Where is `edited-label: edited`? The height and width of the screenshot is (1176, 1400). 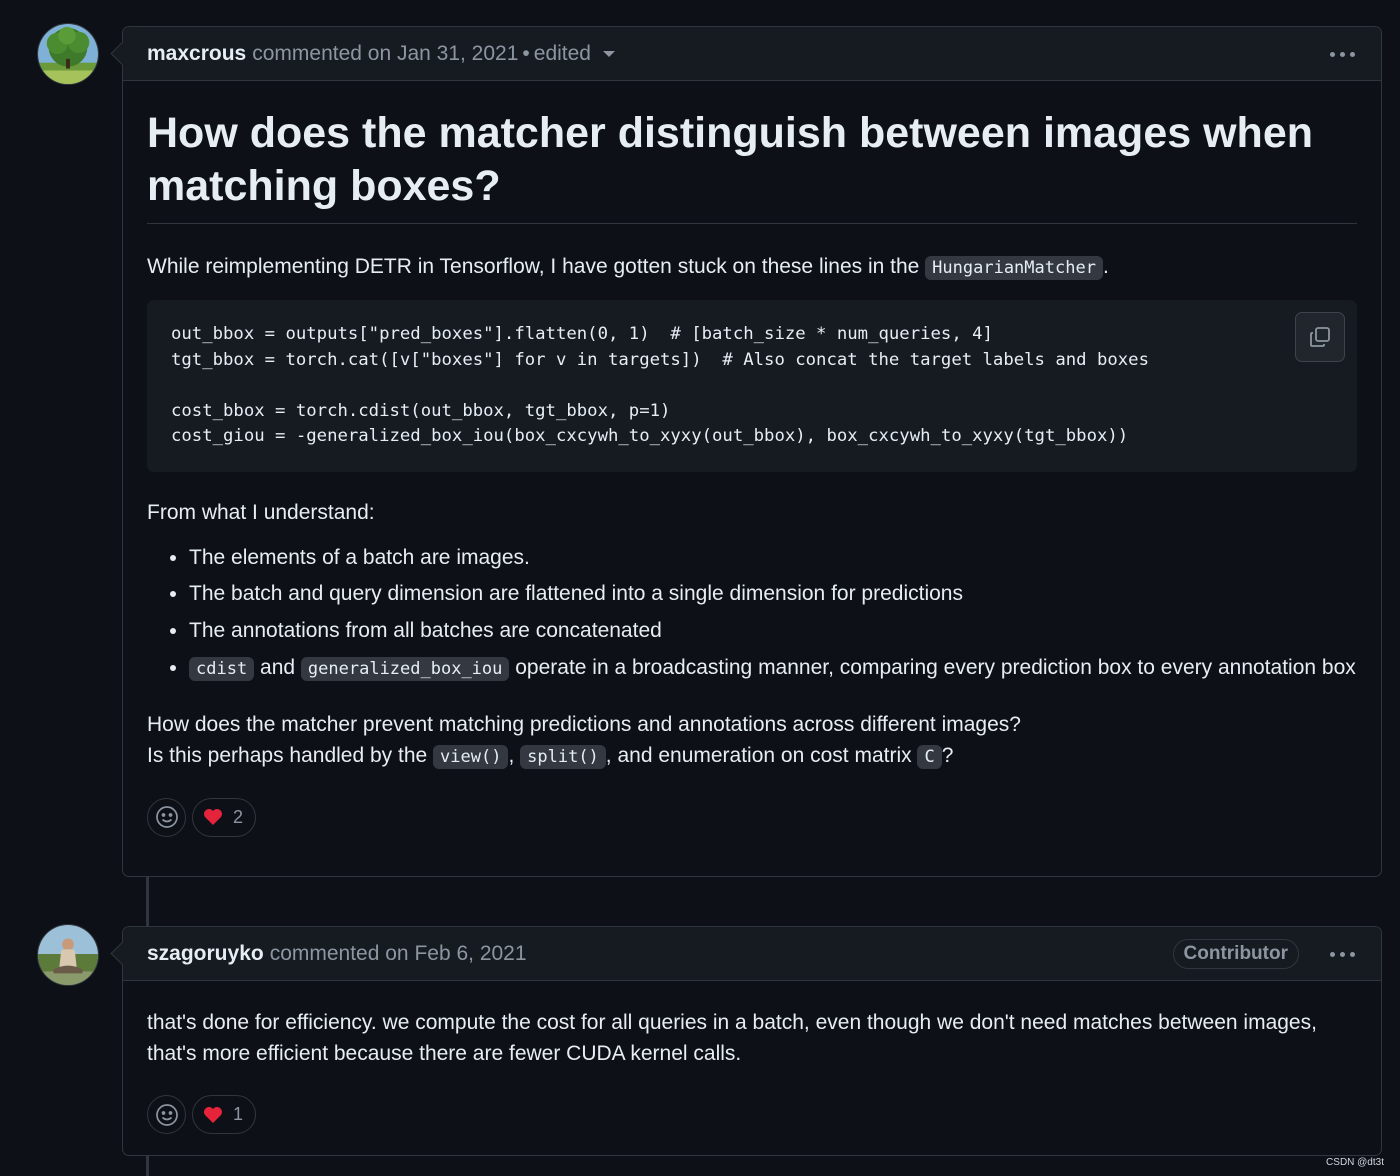
edited-label: edited is located at coordinates (562, 53).